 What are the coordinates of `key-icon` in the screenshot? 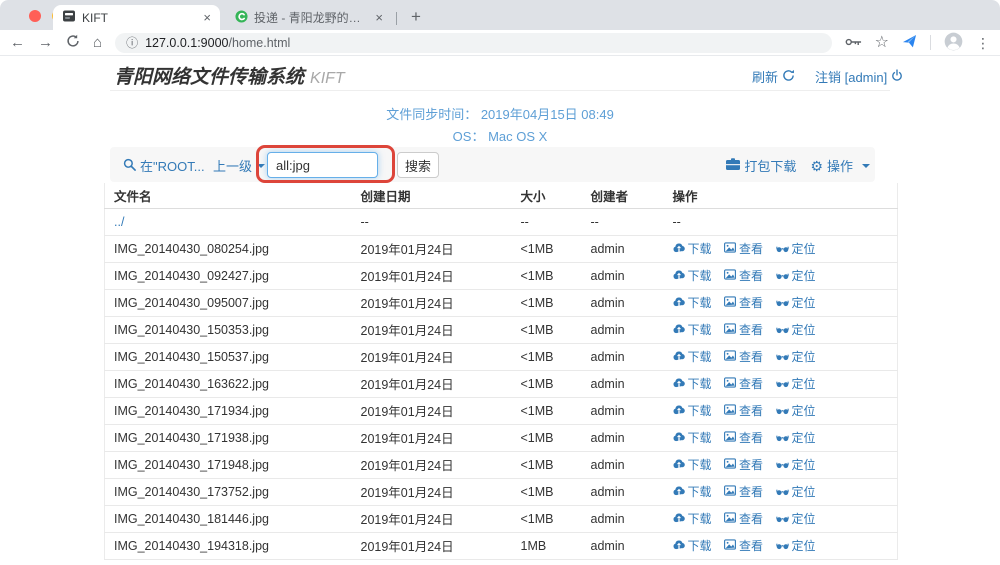 It's located at (853, 42).